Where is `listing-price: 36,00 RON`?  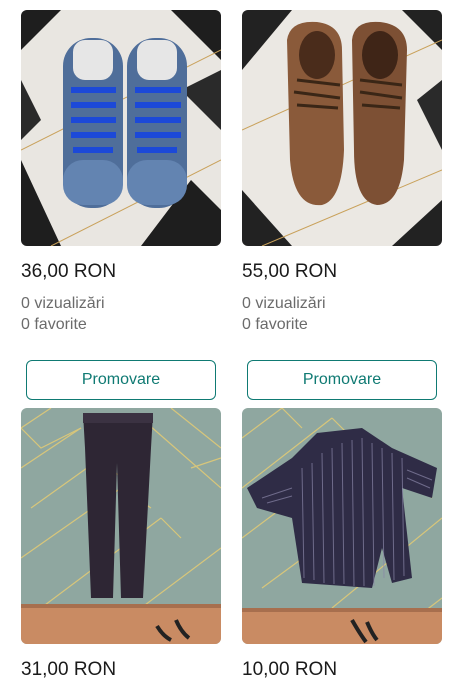
listing-price: 36,00 RON is located at coordinates (69, 271).